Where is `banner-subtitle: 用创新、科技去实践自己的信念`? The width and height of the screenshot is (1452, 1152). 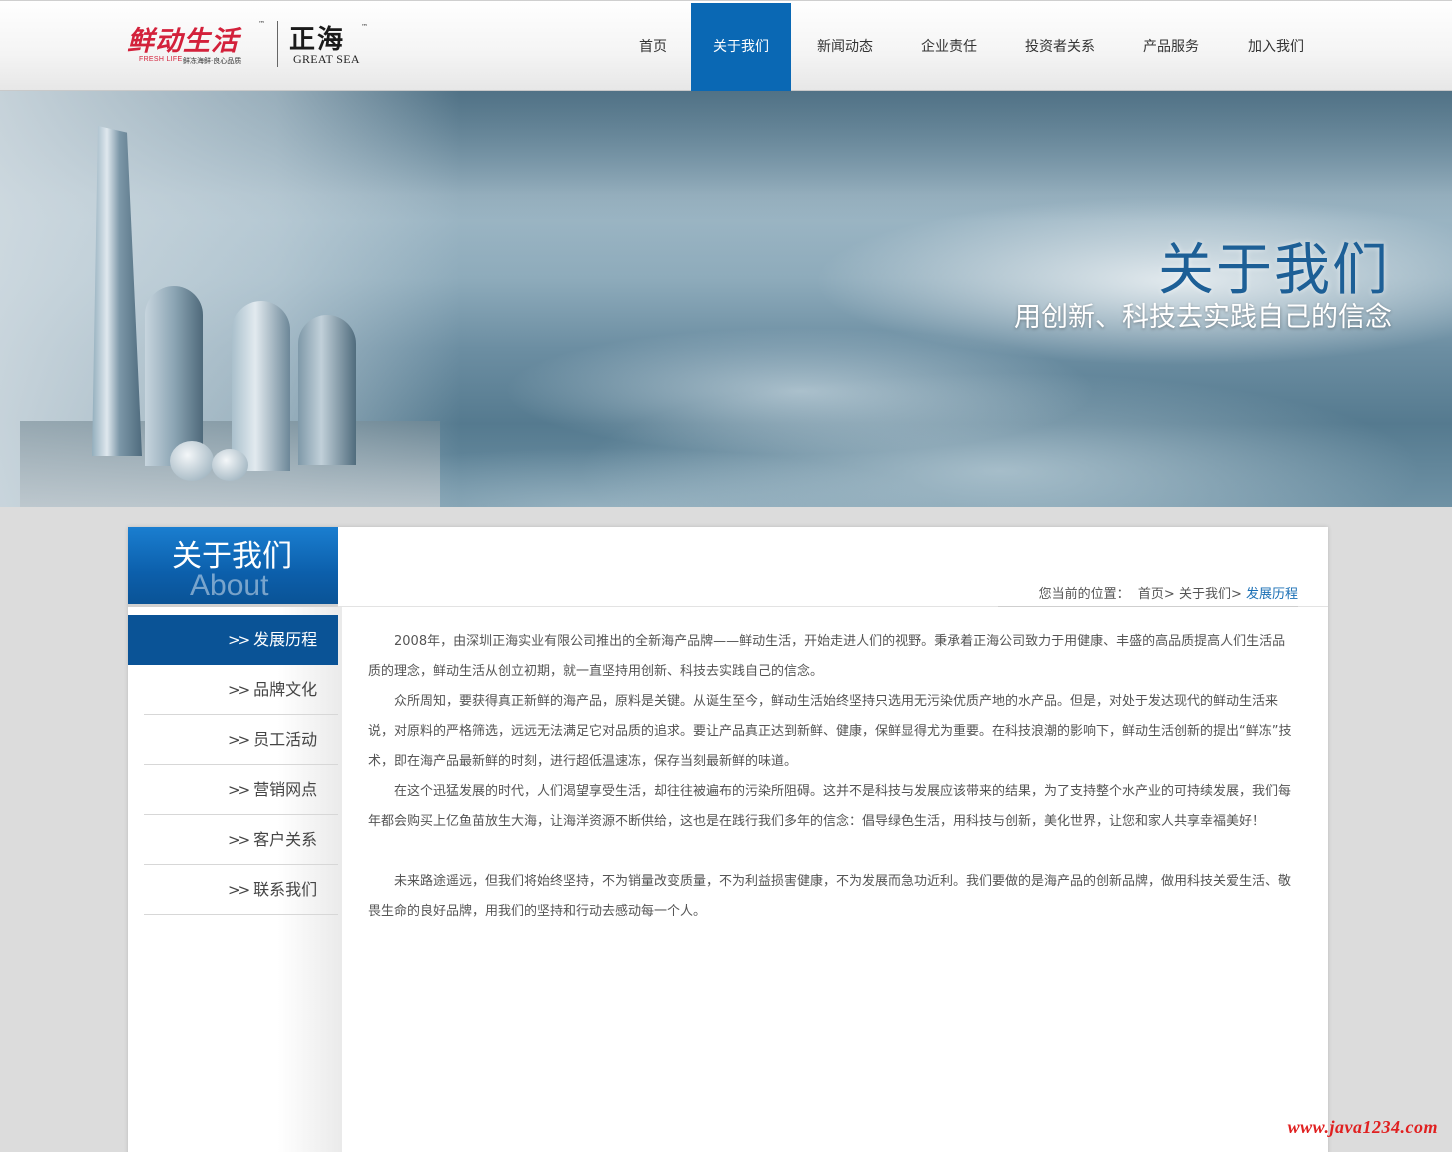 banner-subtitle: 用创新、科技去实践自己的信念 is located at coordinates (1203, 317).